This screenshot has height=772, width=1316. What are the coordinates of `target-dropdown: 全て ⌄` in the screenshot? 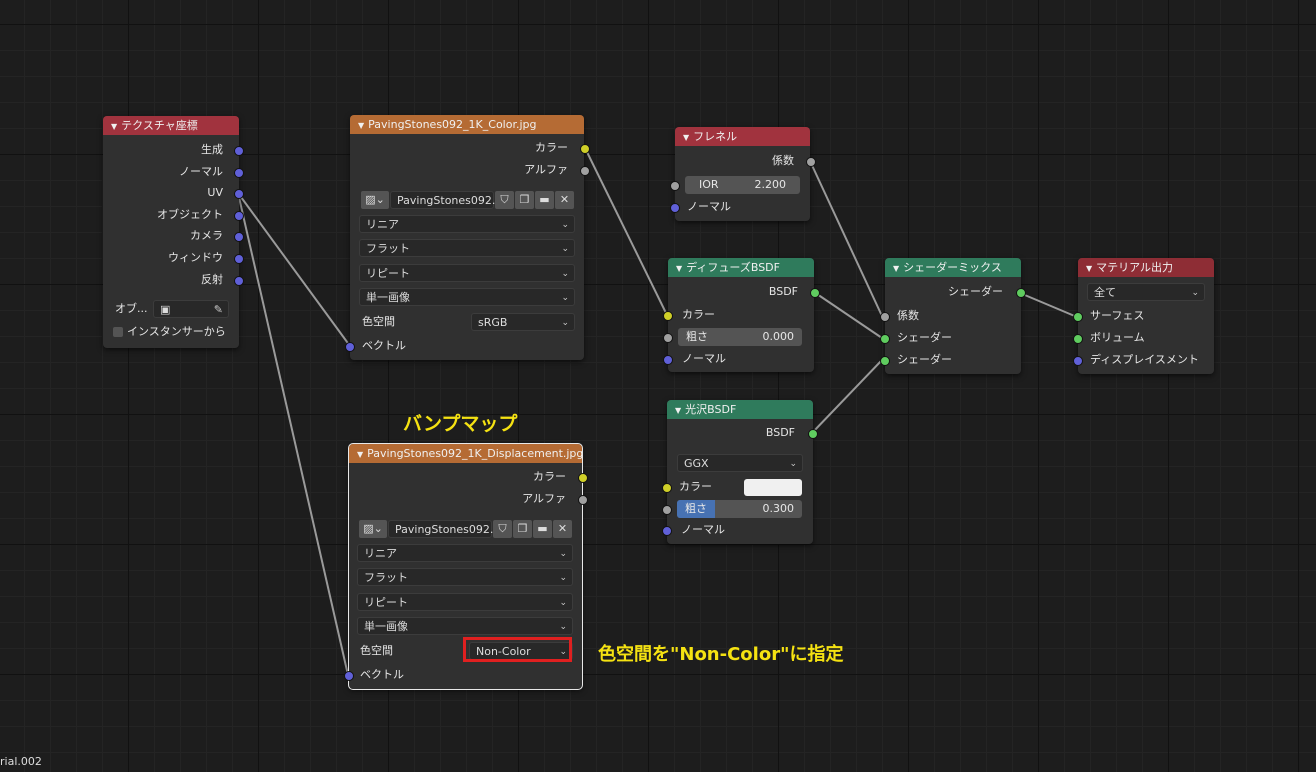 It's located at (1146, 292).